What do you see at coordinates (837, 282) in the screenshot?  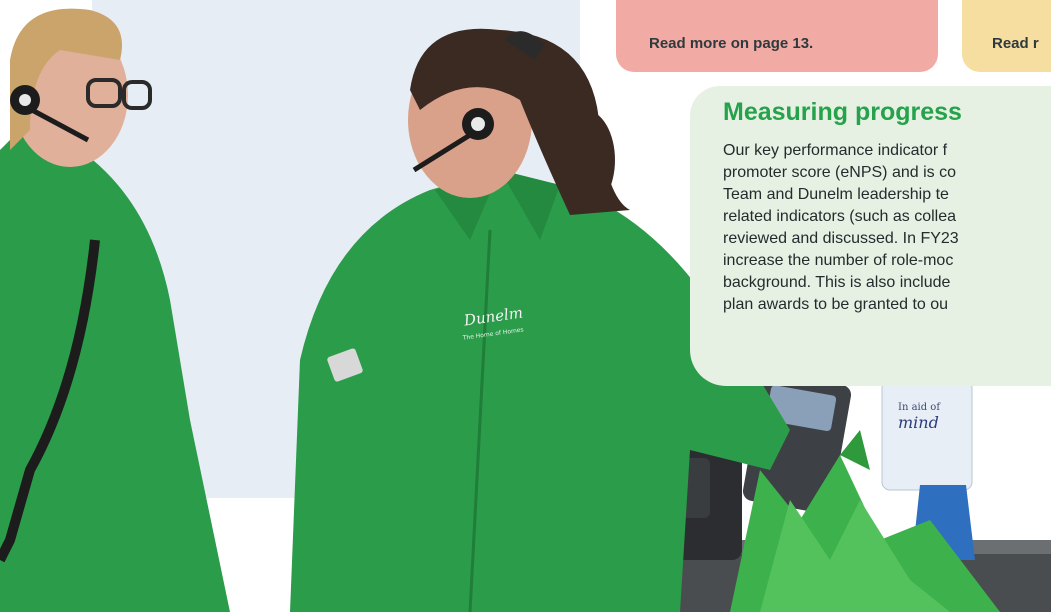 I see `body-line: background. This is also include` at bounding box center [837, 282].